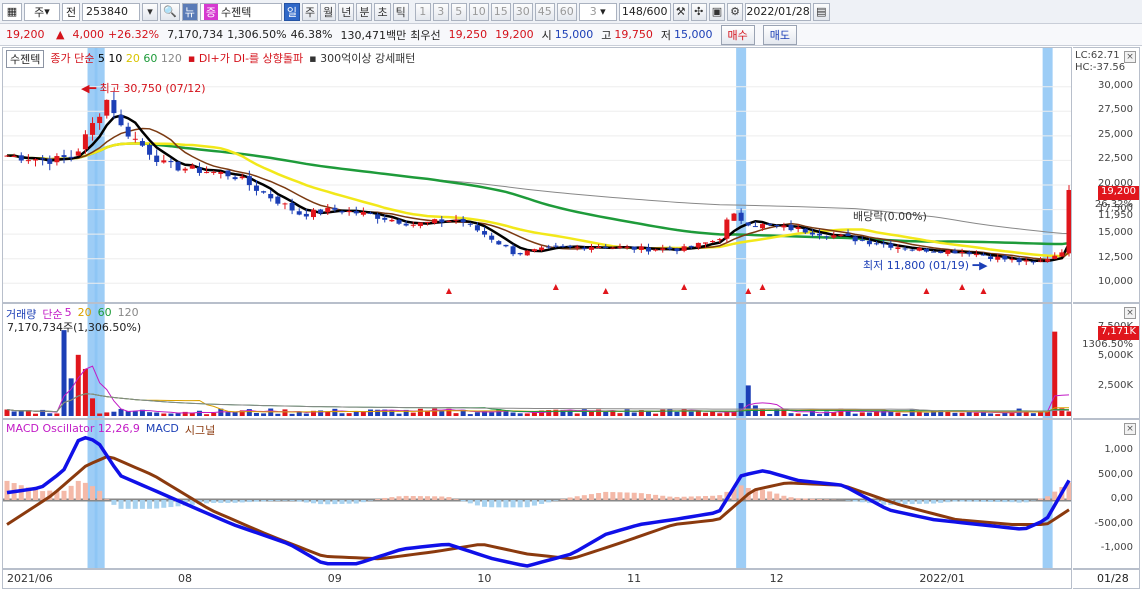 This screenshot has width=1142, height=591. Describe the element at coordinates (373, 35) in the screenshot. I see `trade-amount: 130,471백만` at that location.